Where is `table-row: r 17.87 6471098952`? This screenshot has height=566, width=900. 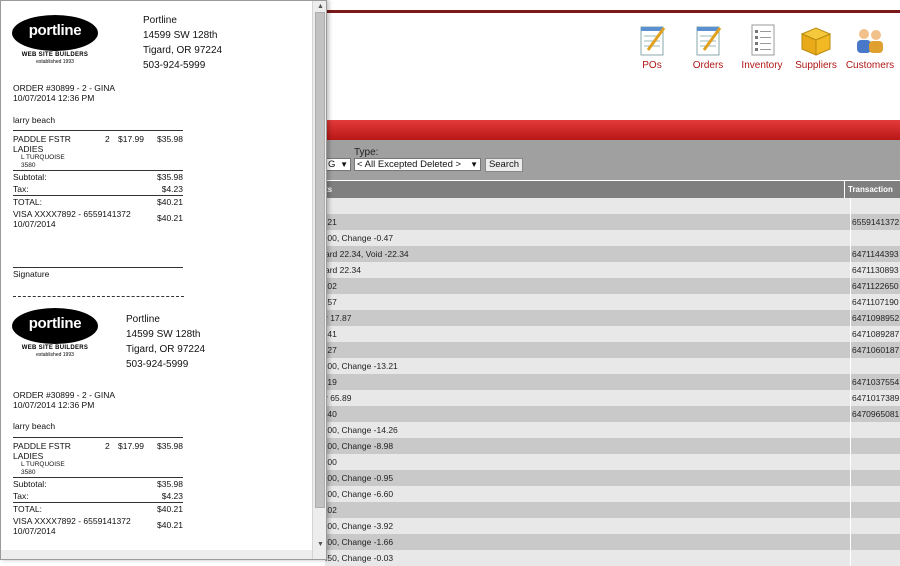 table-row: r 17.87 6471098952 is located at coordinates (612, 318).